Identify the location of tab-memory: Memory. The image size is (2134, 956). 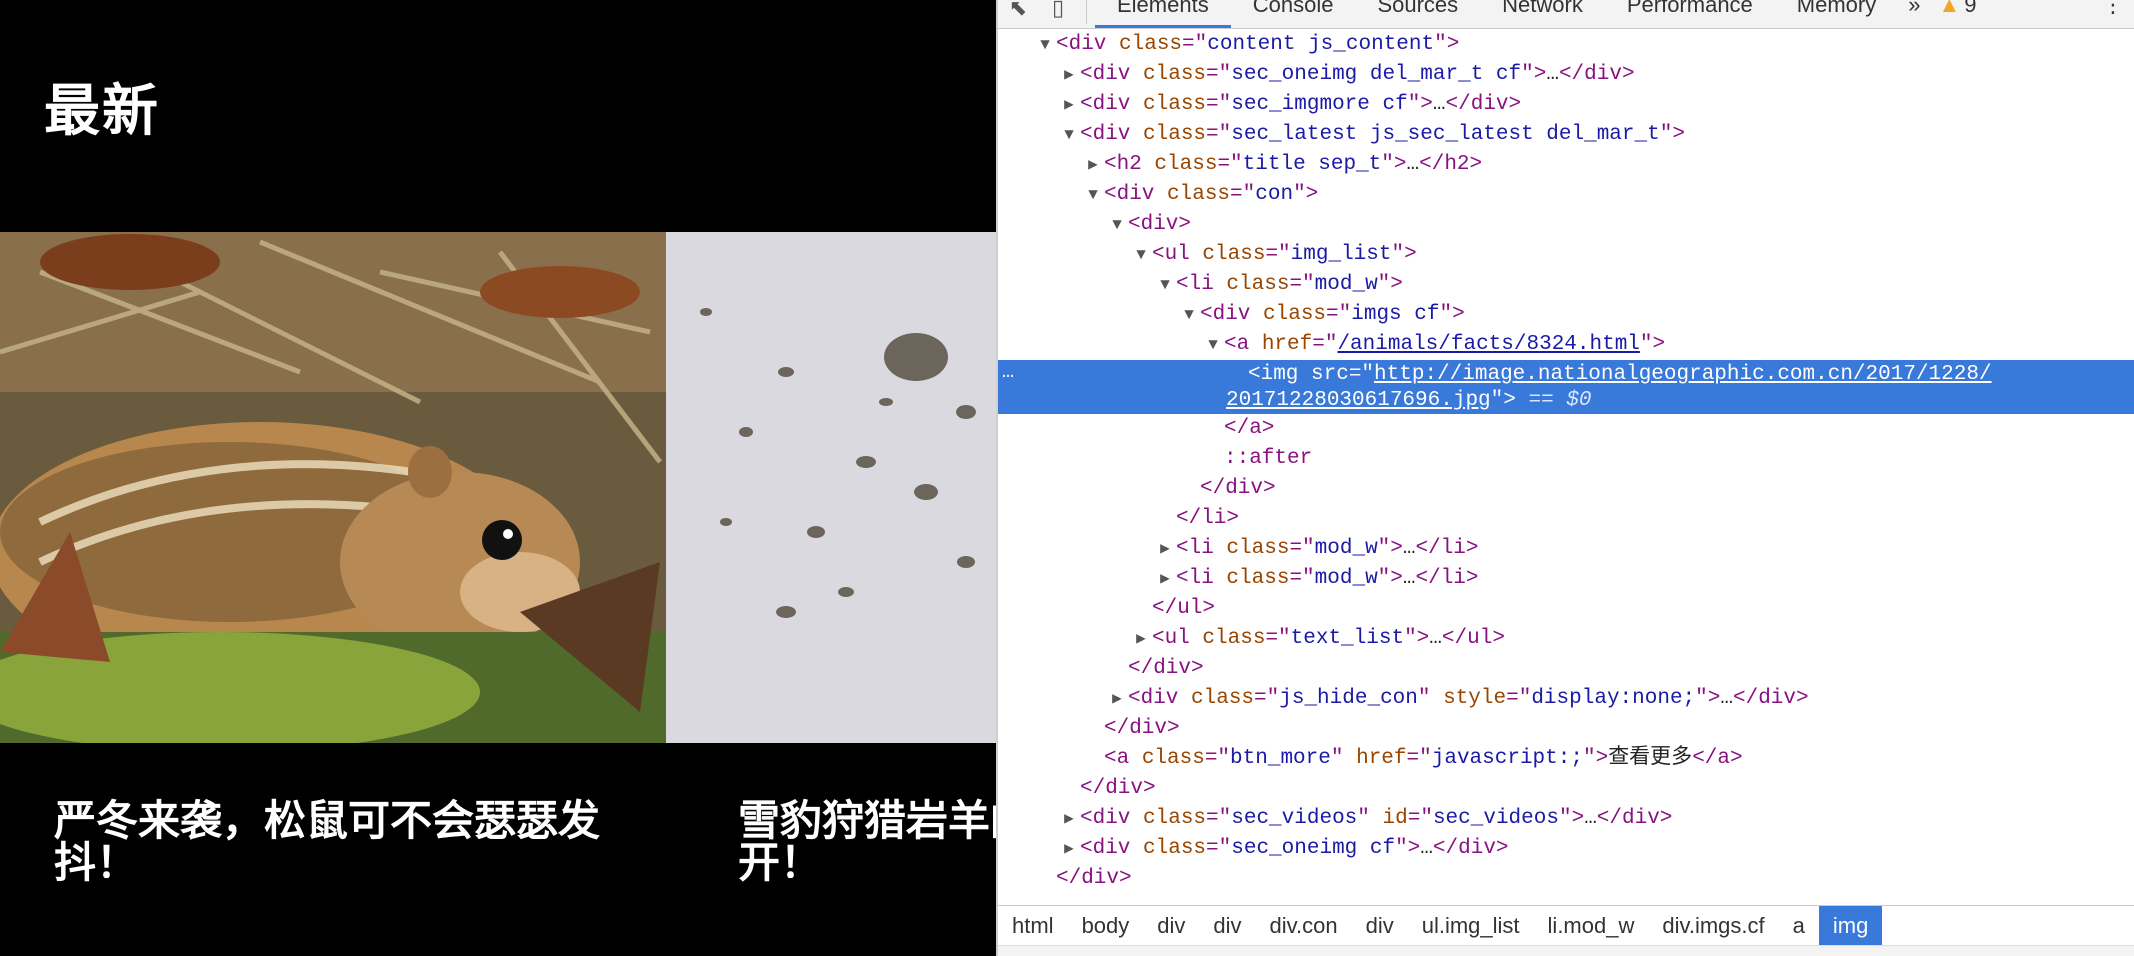
(1836, 14).